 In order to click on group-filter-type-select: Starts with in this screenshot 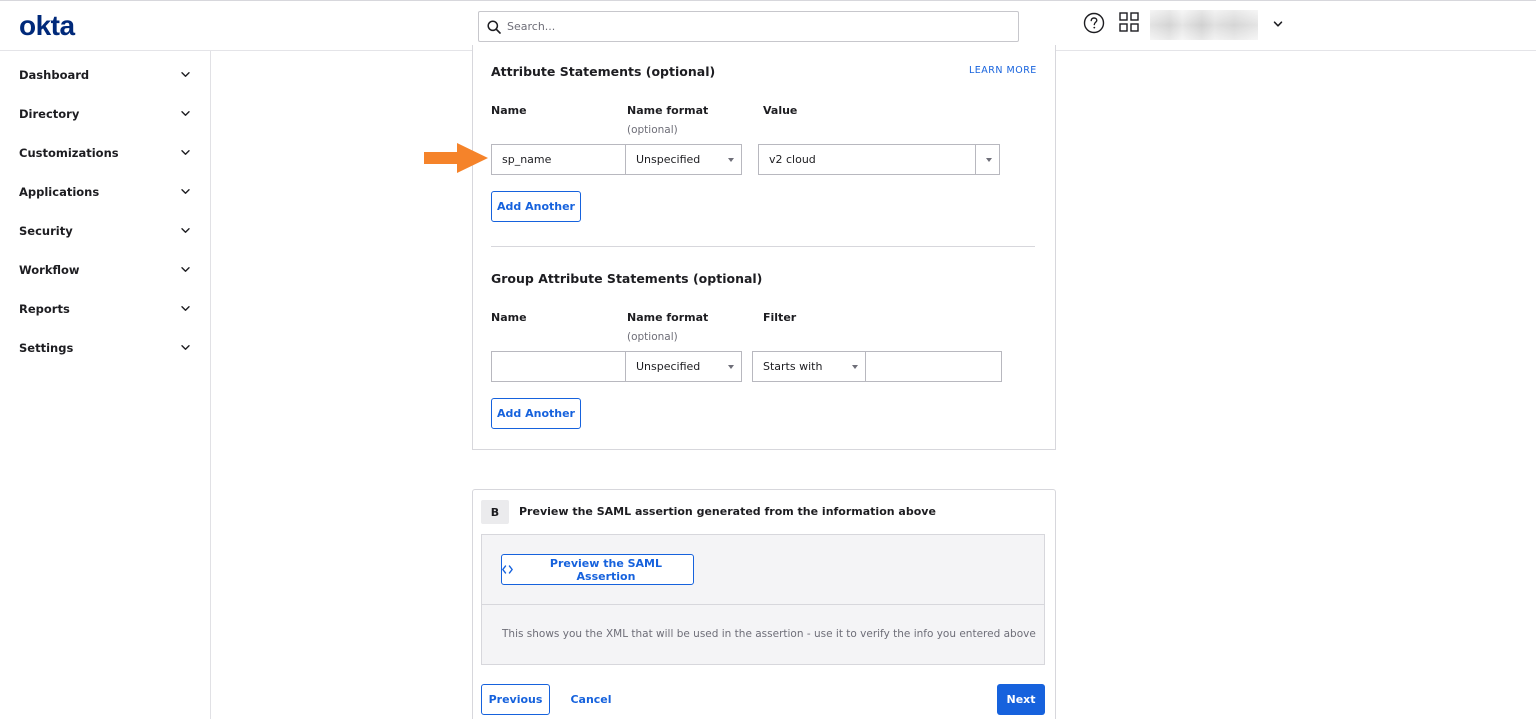, I will do `click(809, 366)`.